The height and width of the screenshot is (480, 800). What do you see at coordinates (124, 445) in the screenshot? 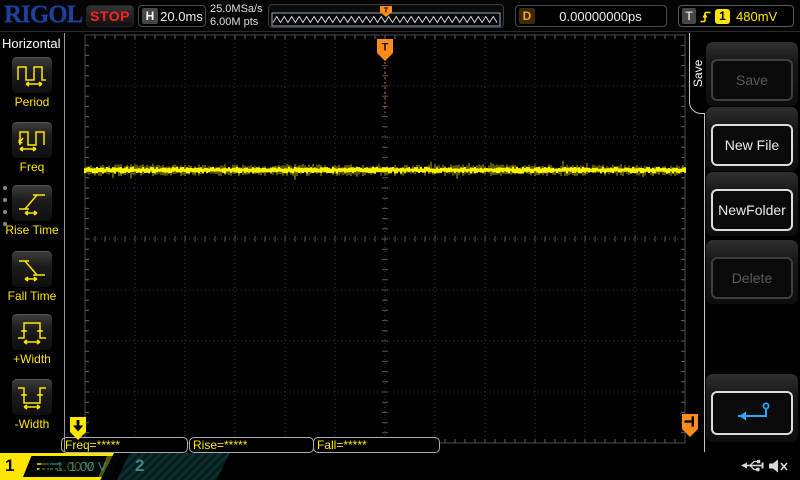
I see `measurement-freq: Freq=*****` at bounding box center [124, 445].